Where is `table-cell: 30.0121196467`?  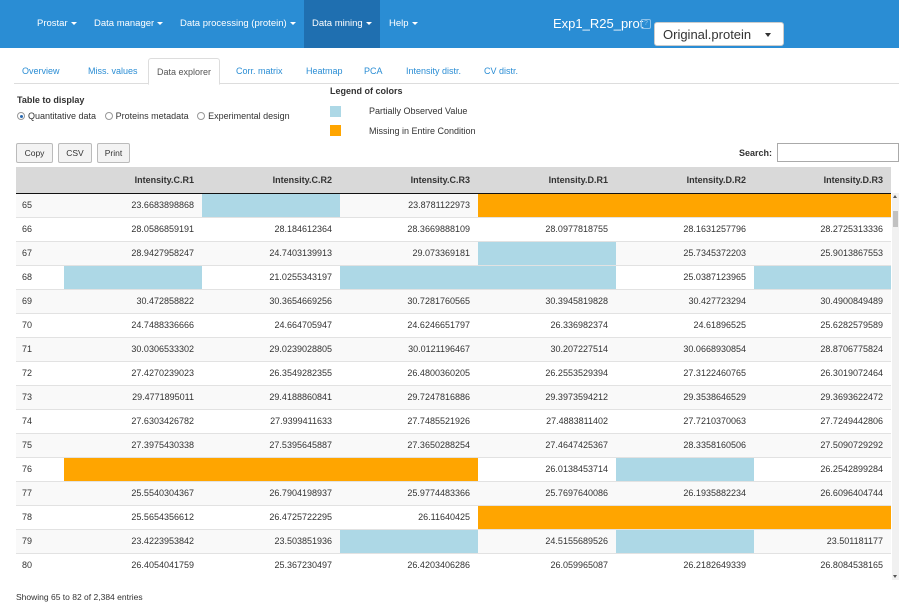
table-cell: 30.0121196467 is located at coordinates (409, 348).